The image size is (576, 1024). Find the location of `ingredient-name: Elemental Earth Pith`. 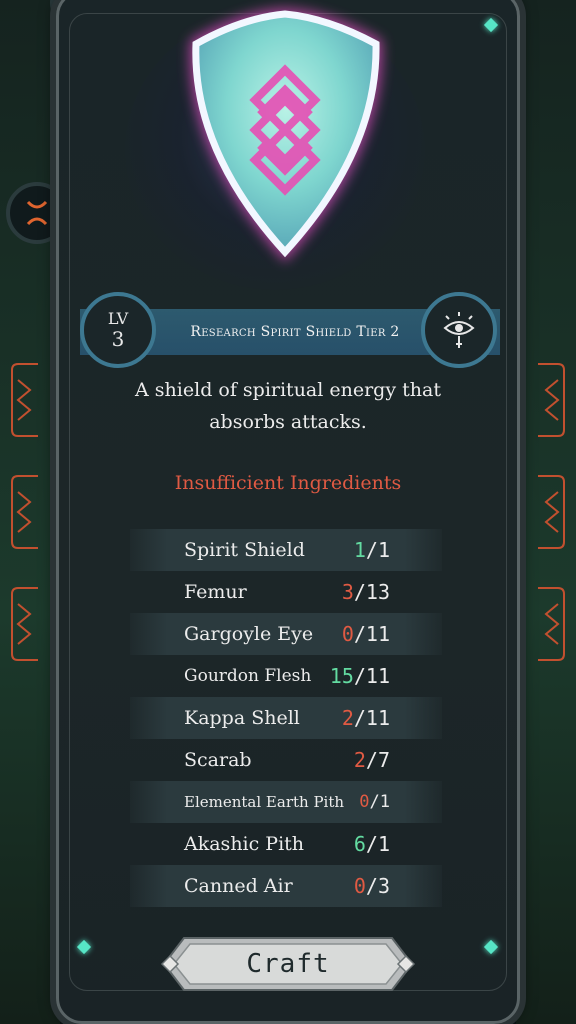

ingredient-name: Elemental Earth Pith is located at coordinates (264, 802).